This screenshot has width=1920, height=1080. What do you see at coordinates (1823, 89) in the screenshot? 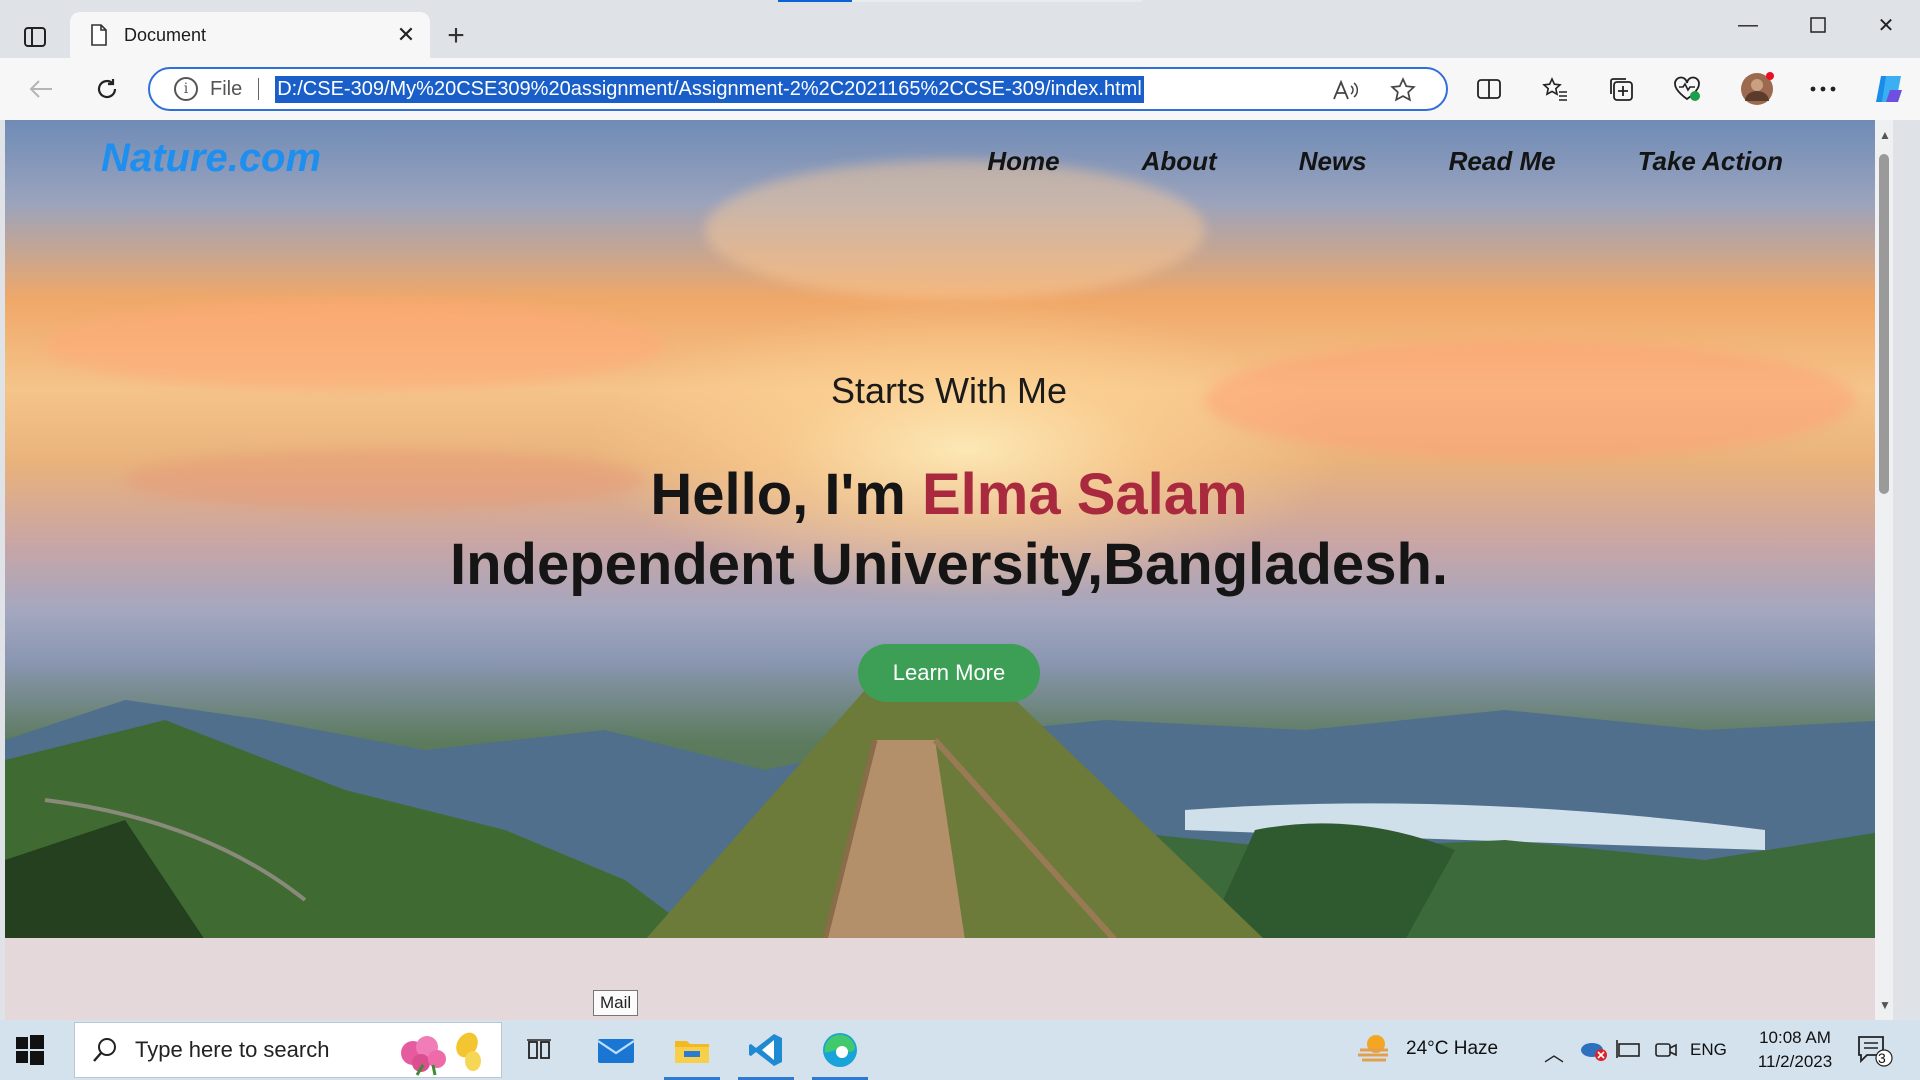
I see `more-options-icon` at bounding box center [1823, 89].